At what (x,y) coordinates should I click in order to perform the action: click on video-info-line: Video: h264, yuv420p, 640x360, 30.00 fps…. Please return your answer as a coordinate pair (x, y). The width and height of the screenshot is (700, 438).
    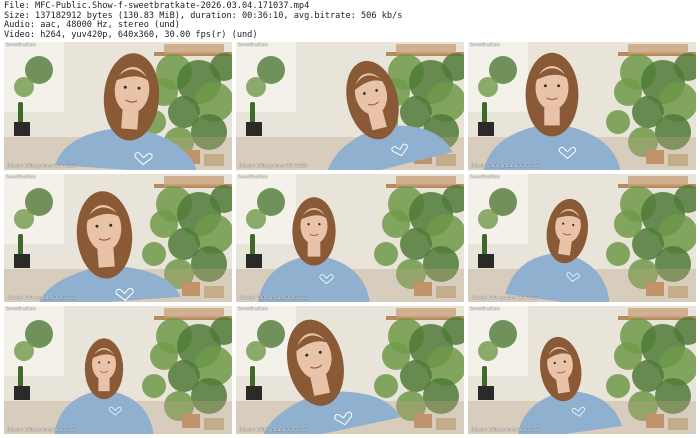
    Looking at the image, I should click on (131, 34).